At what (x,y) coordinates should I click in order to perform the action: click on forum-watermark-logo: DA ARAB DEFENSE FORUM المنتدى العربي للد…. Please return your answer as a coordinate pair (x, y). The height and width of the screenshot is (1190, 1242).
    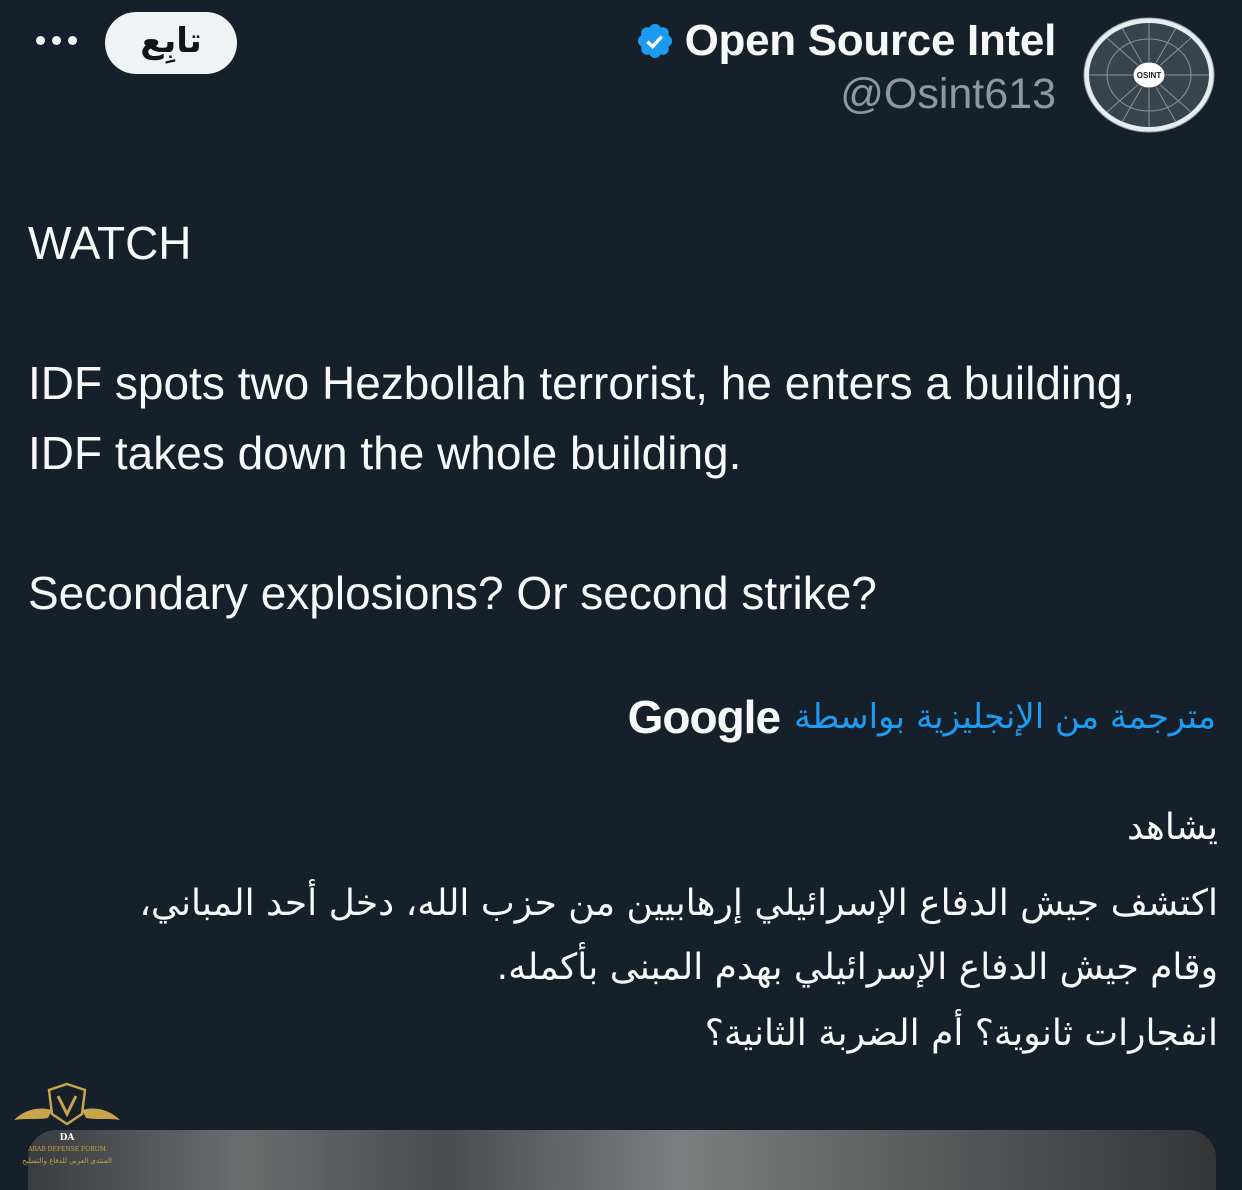
    Looking at the image, I should click on (67, 1123).